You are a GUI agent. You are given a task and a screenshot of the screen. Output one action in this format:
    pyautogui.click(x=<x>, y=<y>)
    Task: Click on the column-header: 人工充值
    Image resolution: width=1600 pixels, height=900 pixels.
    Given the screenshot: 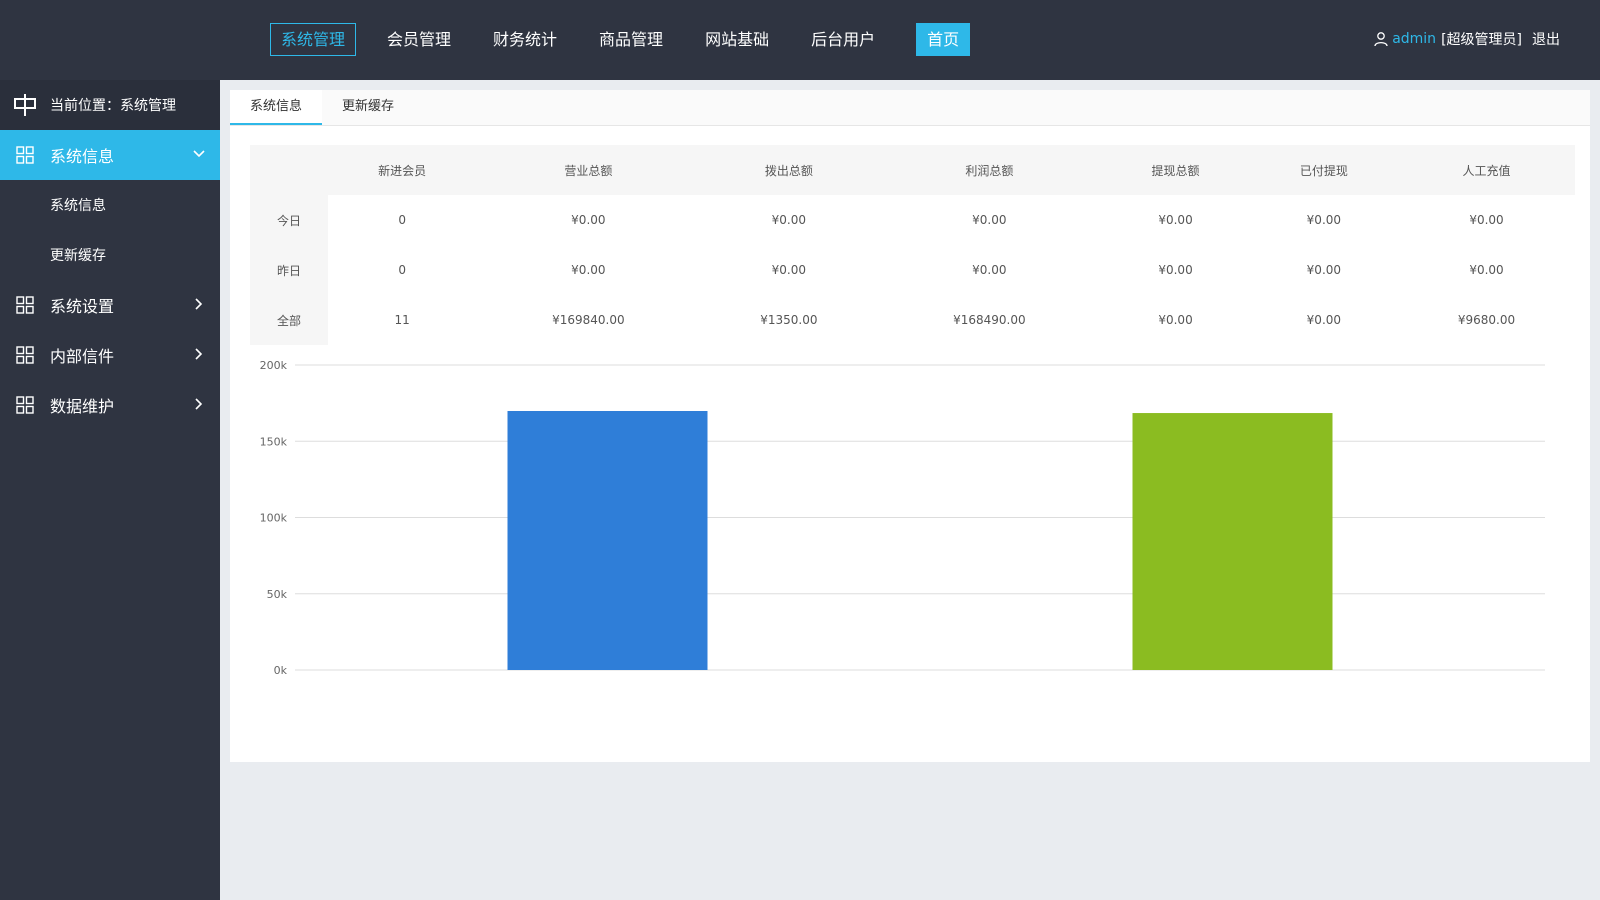 What is the action you would take?
    pyautogui.click(x=1486, y=170)
    